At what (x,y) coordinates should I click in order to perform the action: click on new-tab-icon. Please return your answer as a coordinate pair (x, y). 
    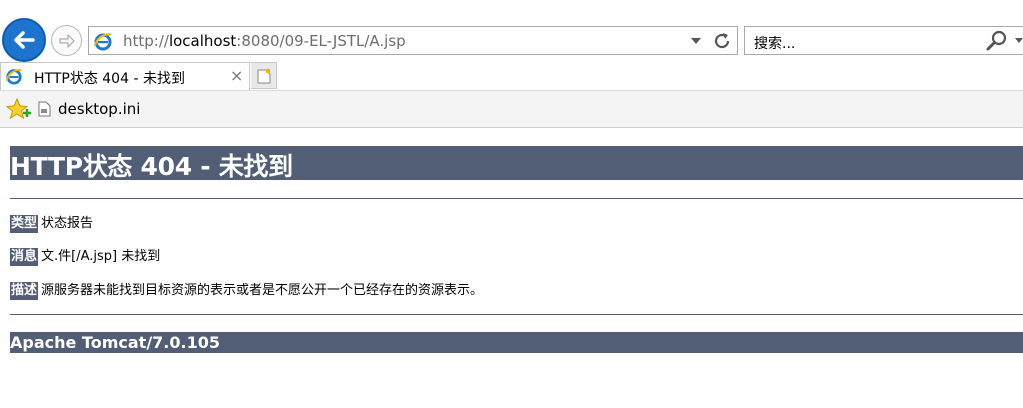
    Looking at the image, I should click on (263, 75).